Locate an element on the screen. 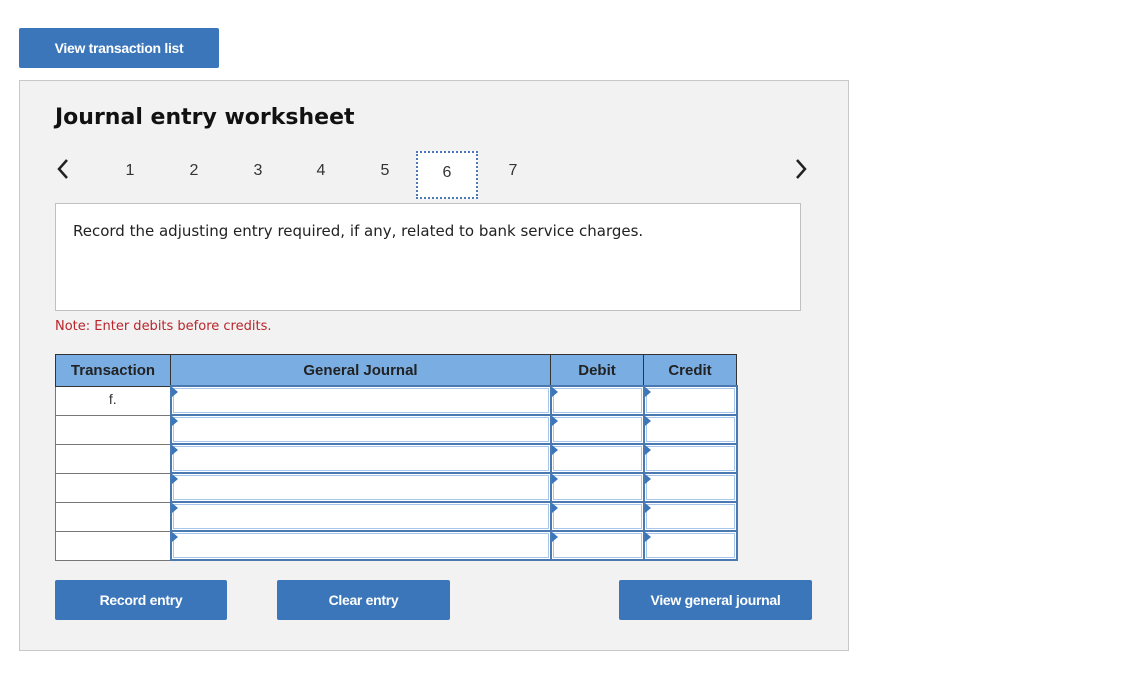 The height and width of the screenshot is (700, 1124). view-transaction-list-button: View transaction list is located at coordinates (119, 48).